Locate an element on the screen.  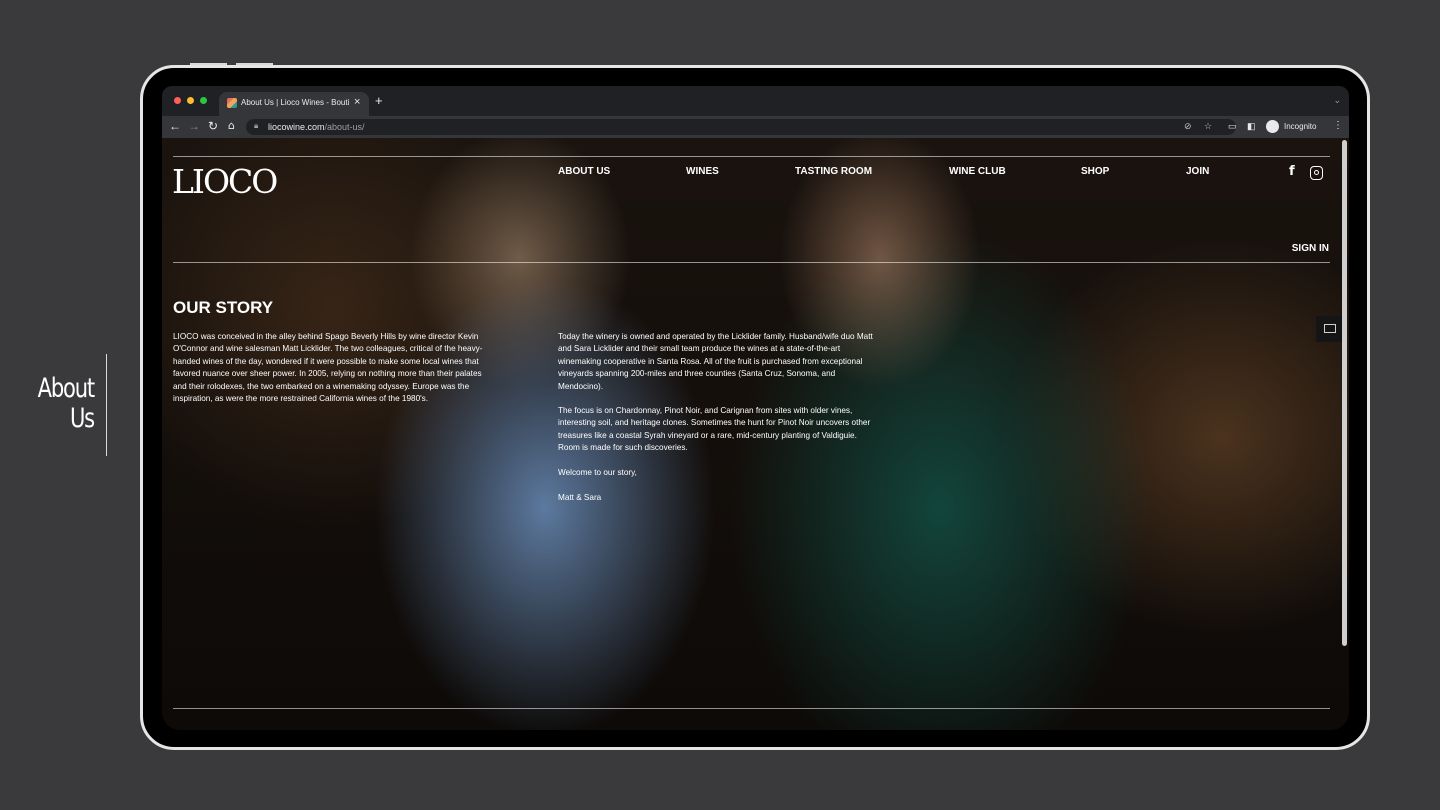
favicon-icon is located at coordinates (232, 103).